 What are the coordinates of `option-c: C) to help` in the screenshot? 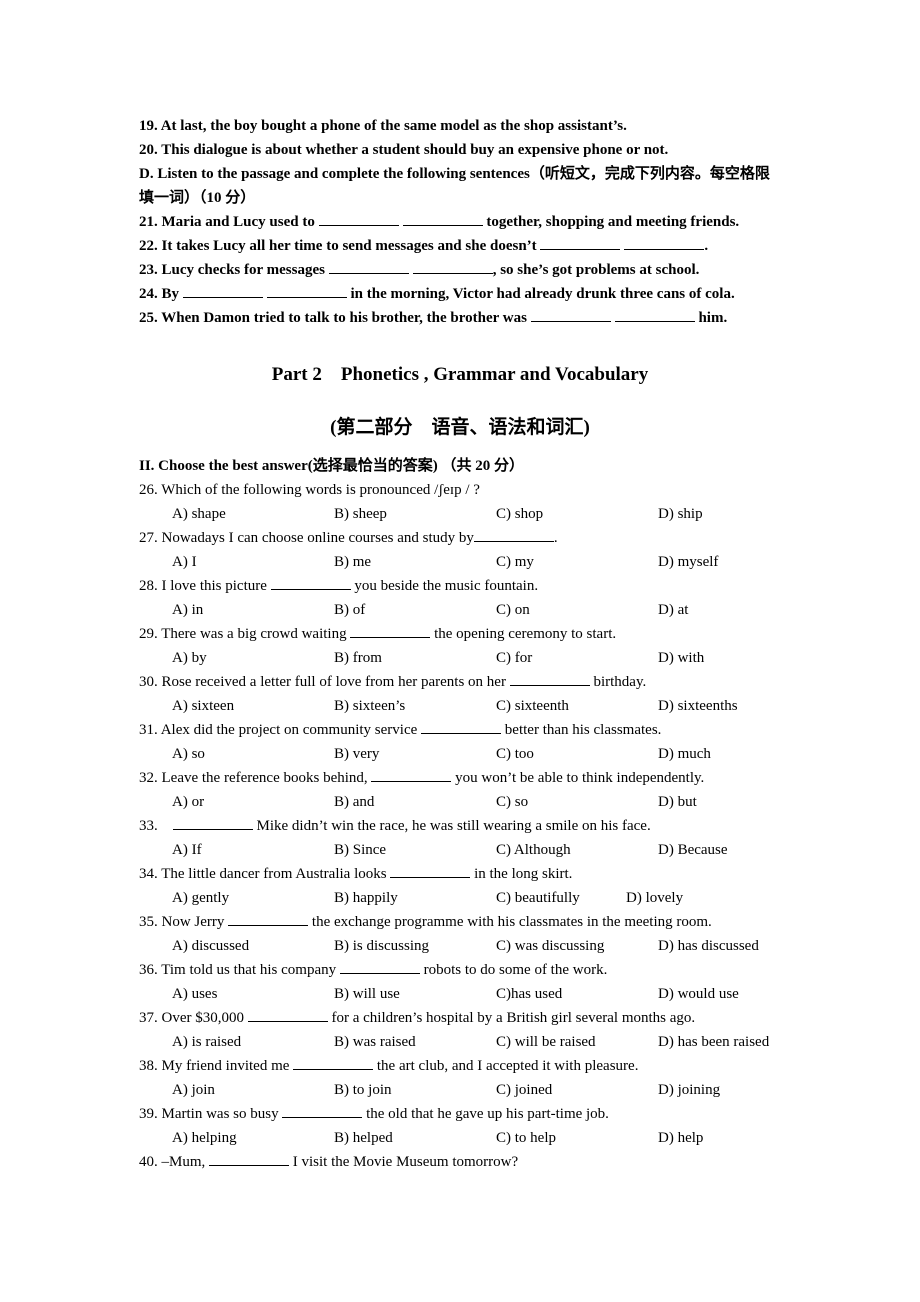 It's located at (526, 1138).